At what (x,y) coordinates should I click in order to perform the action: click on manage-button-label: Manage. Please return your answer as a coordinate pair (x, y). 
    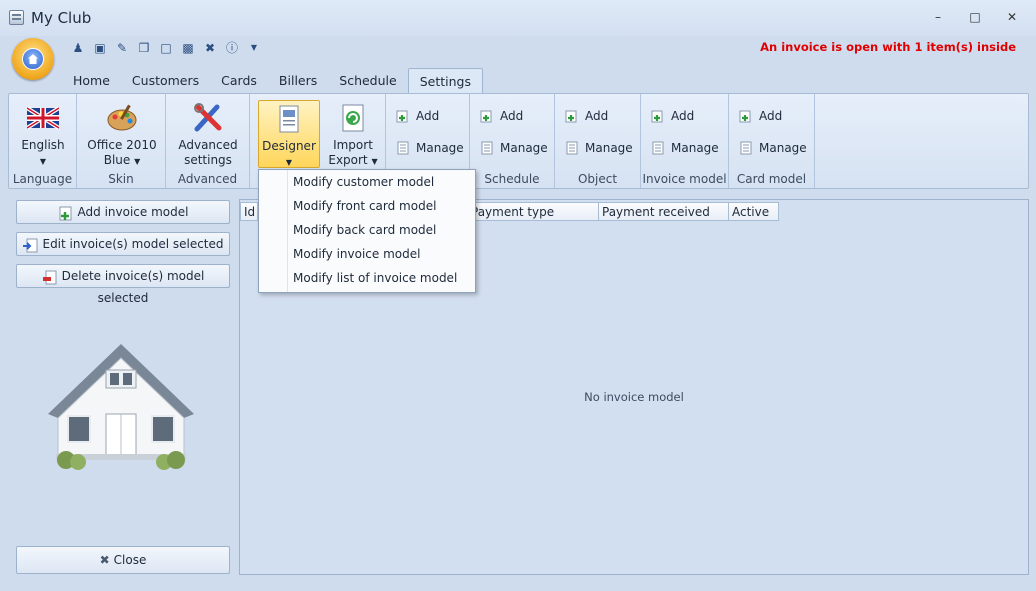
    Looking at the image, I should click on (440, 148).